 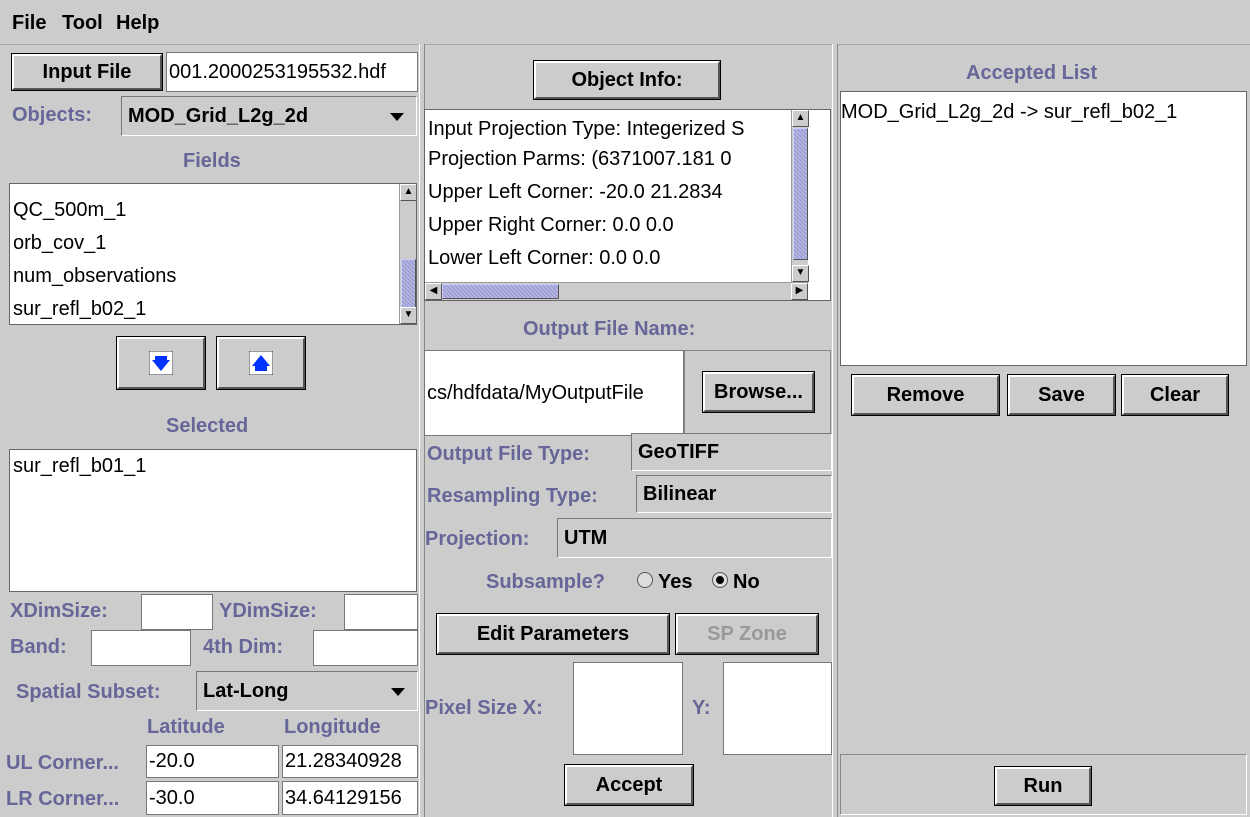 What do you see at coordinates (268, 611) in the screenshot?
I see `ydimsize-label: YDimSize:` at bounding box center [268, 611].